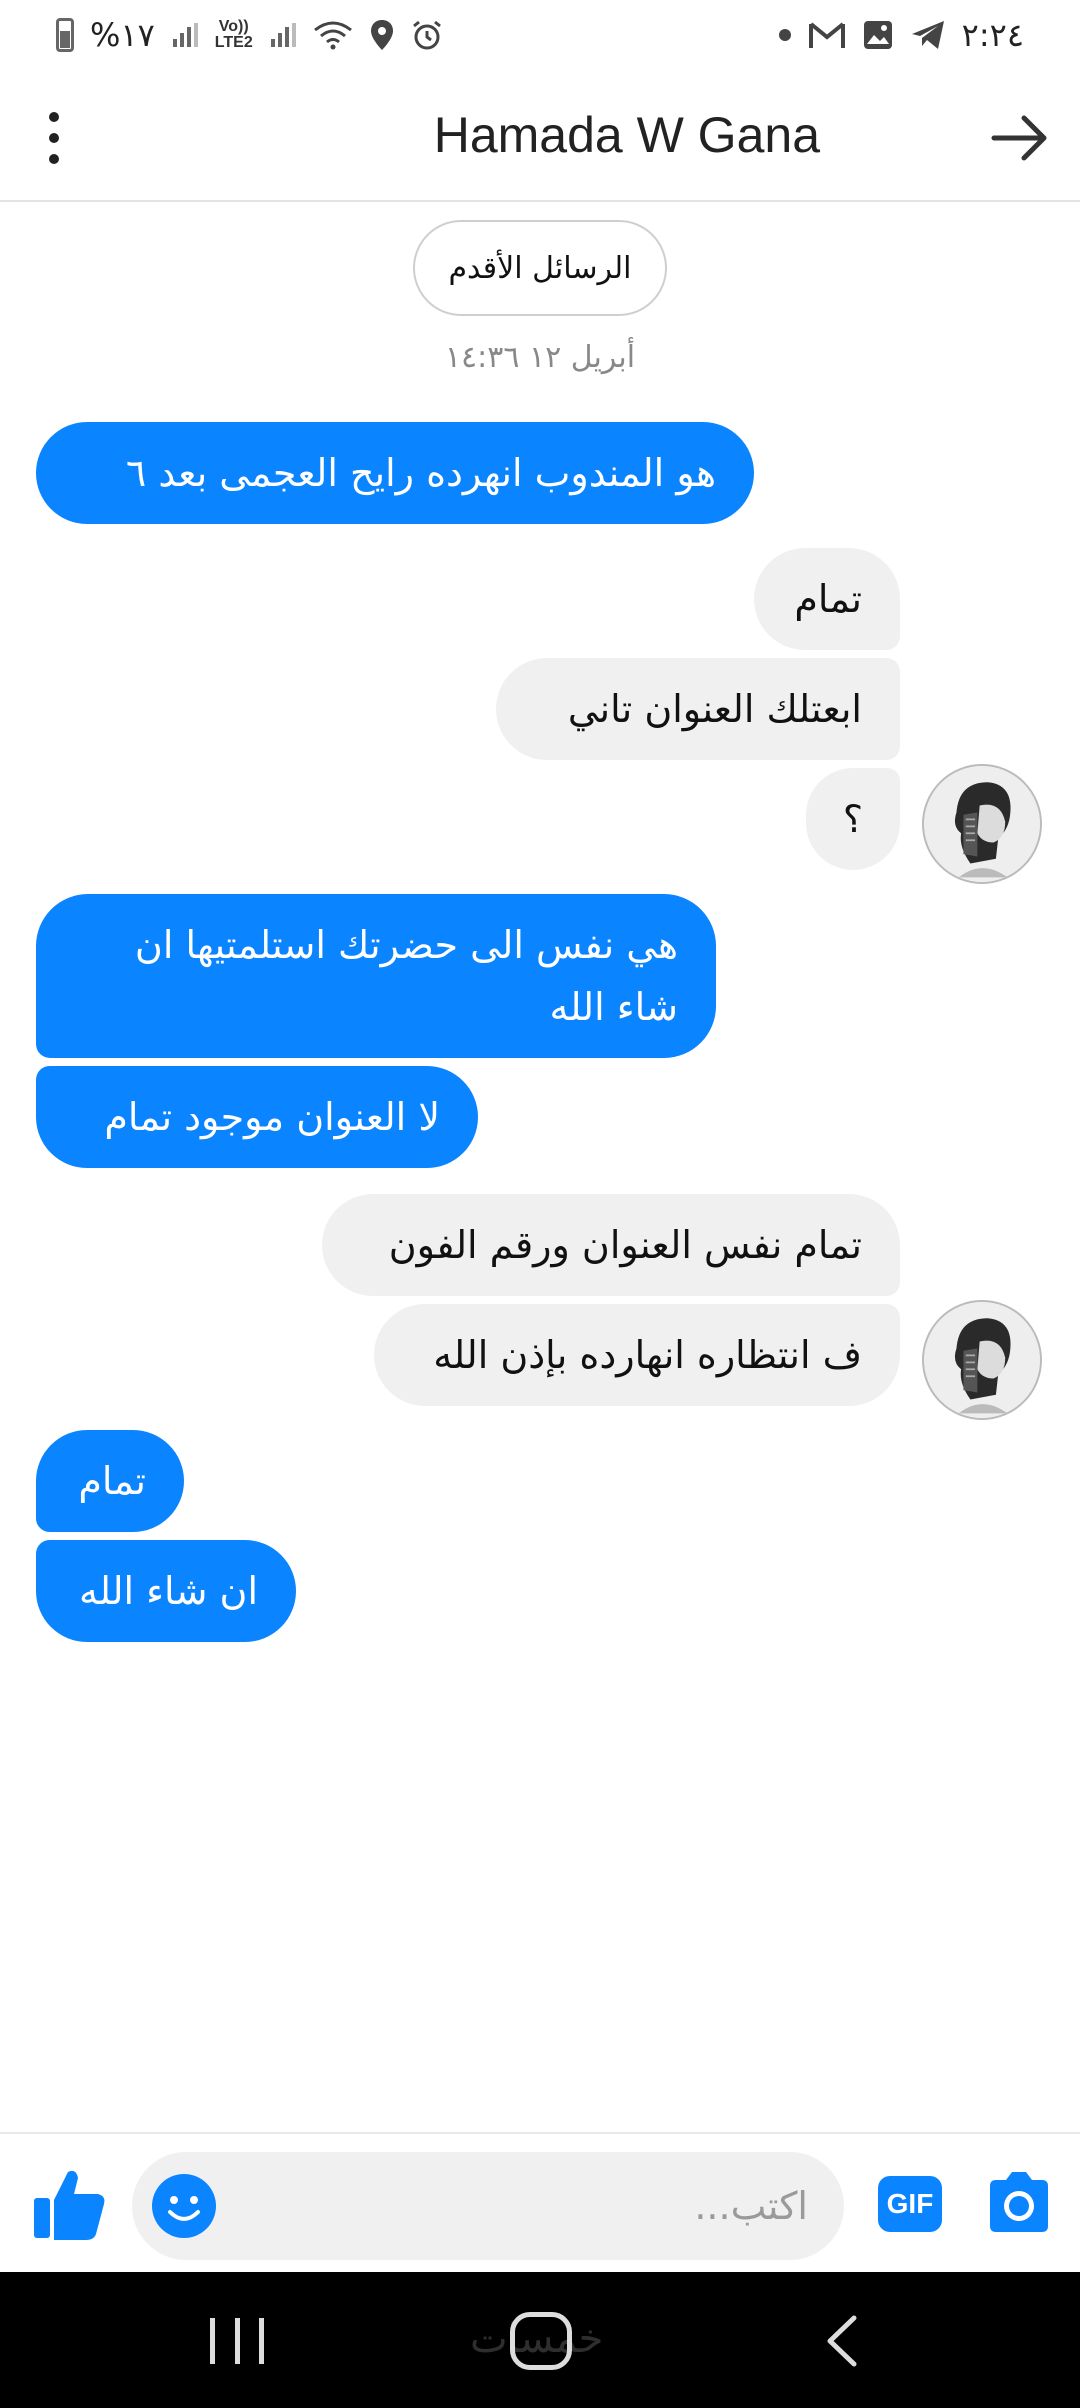 The image size is (1080, 2408). I want to click on message-bubble-sent: هي نفس الى حضرتك استلمتيها ان شاء الله, so click(376, 976).